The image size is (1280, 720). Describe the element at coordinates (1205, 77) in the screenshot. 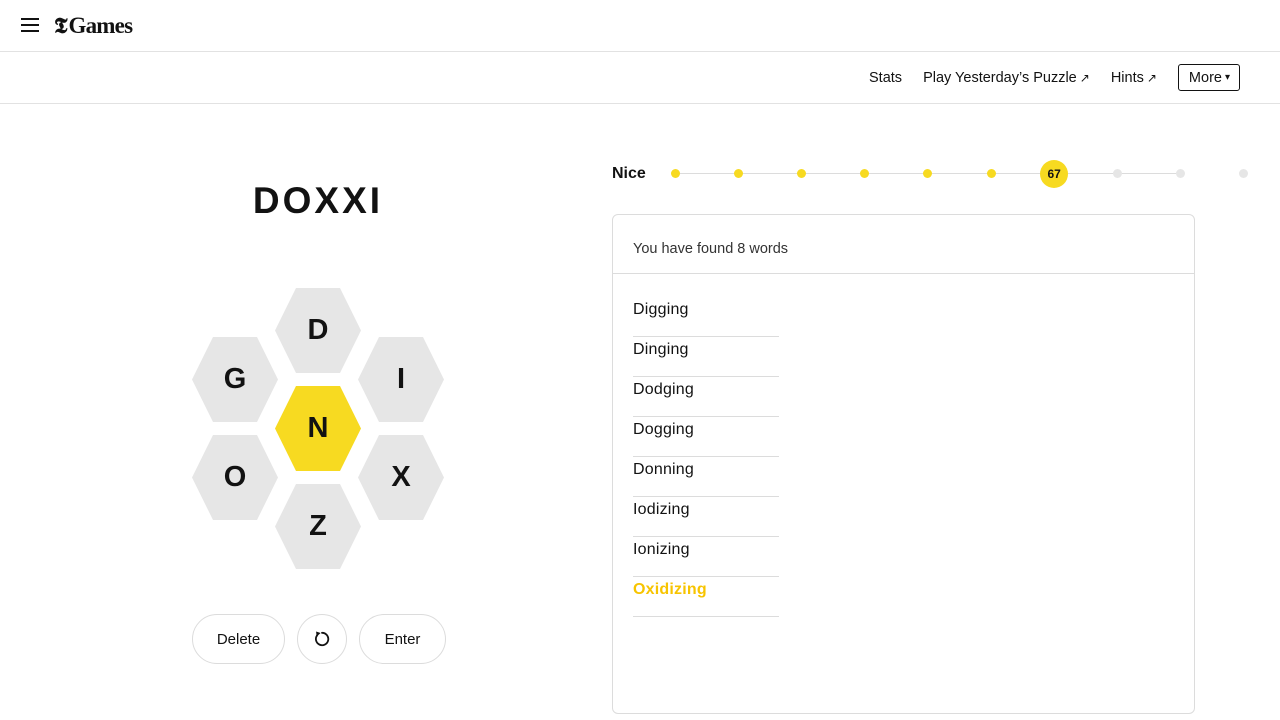

I see `more-label: More` at that location.